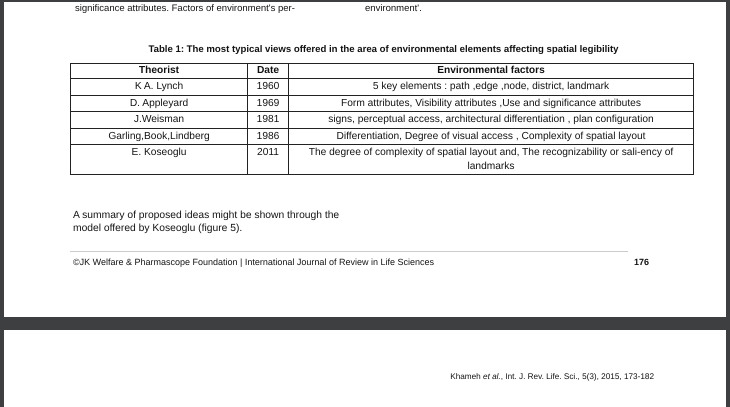 The width and height of the screenshot is (730, 407). Describe the element at coordinates (159, 120) in the screenshot. I see `table-cell: J.Weisman` at that location.